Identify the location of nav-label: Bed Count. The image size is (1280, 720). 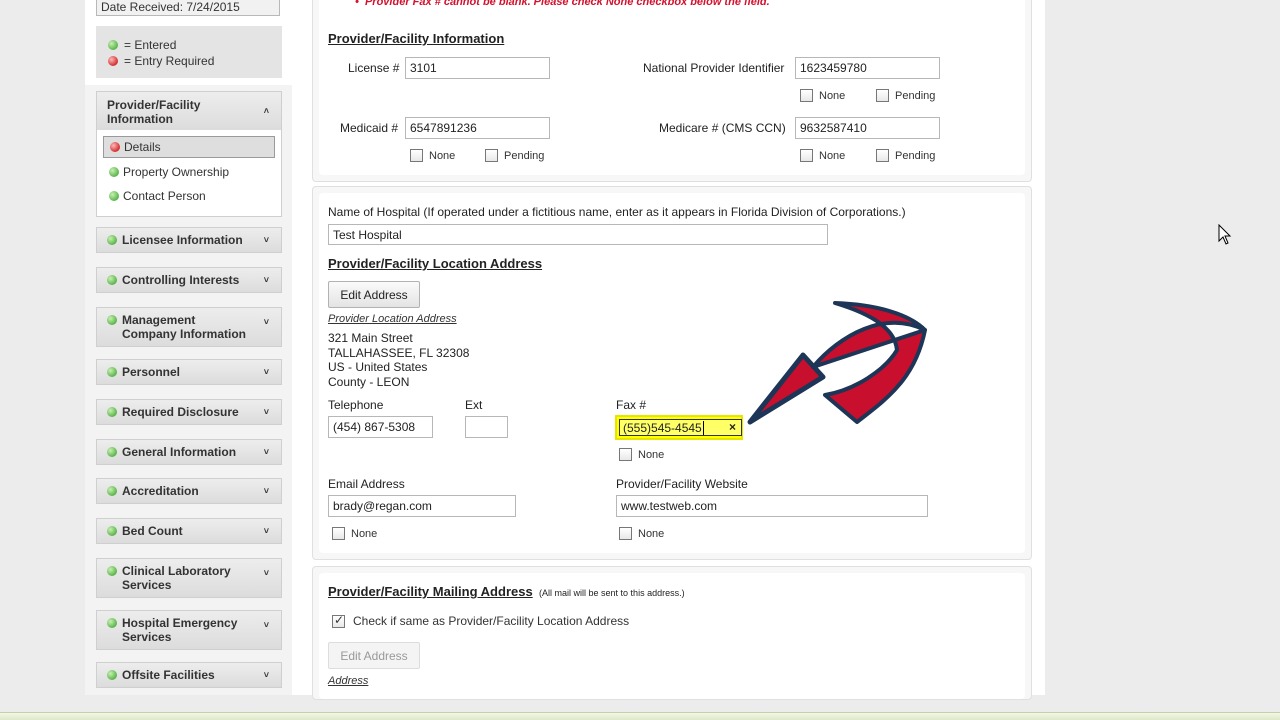
(152, 531).